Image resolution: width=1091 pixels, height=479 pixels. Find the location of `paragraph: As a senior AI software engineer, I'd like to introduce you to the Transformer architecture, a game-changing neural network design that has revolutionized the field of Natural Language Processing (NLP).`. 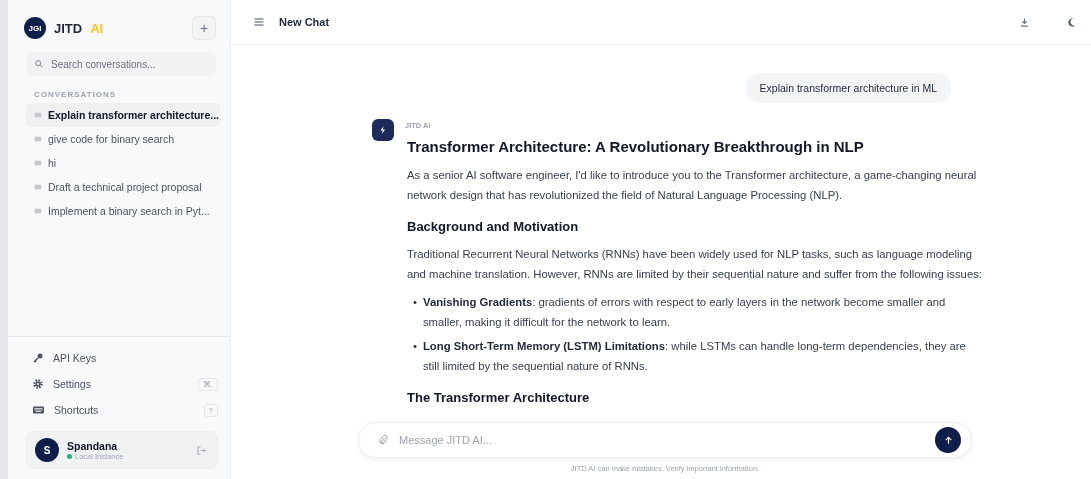

paragraph: As a senior AI software engineer, I'd like to introduce you to the Transformer architecture, a game-changing neural network design that has revolutionized the field of Natural Language Processing (NLP). is located at coordinates (692, 185).